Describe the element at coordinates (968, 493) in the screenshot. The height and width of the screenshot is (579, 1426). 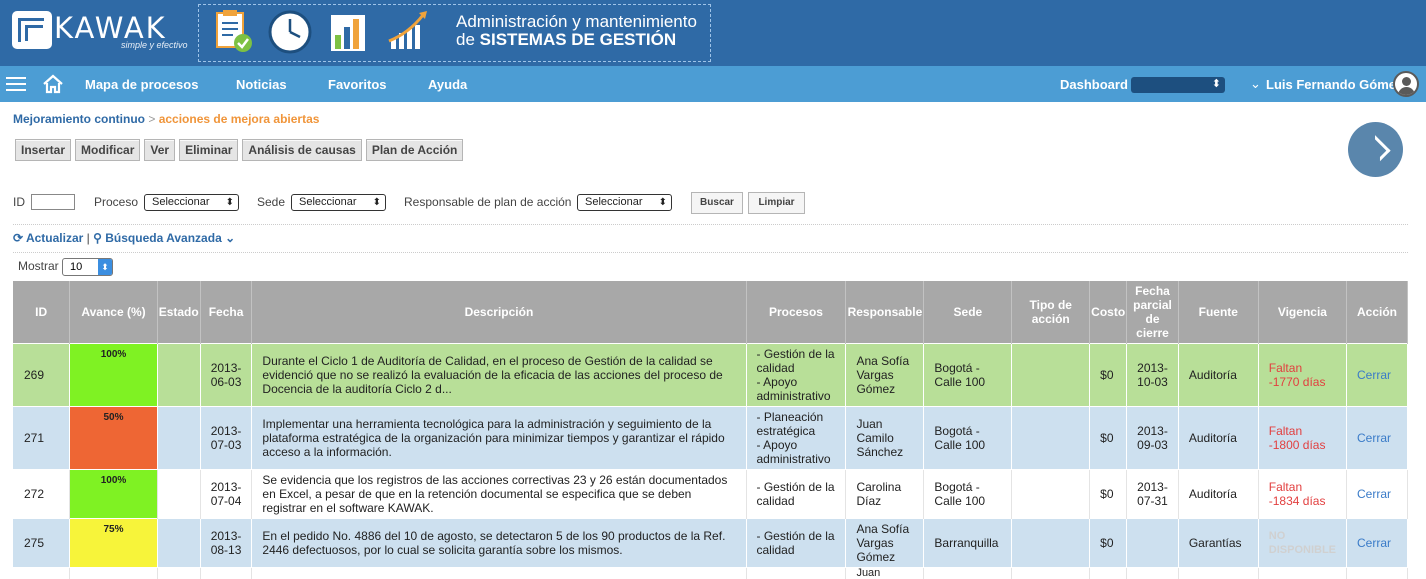
I see `cell-sede: Bogotá - Calle 100` at that location.